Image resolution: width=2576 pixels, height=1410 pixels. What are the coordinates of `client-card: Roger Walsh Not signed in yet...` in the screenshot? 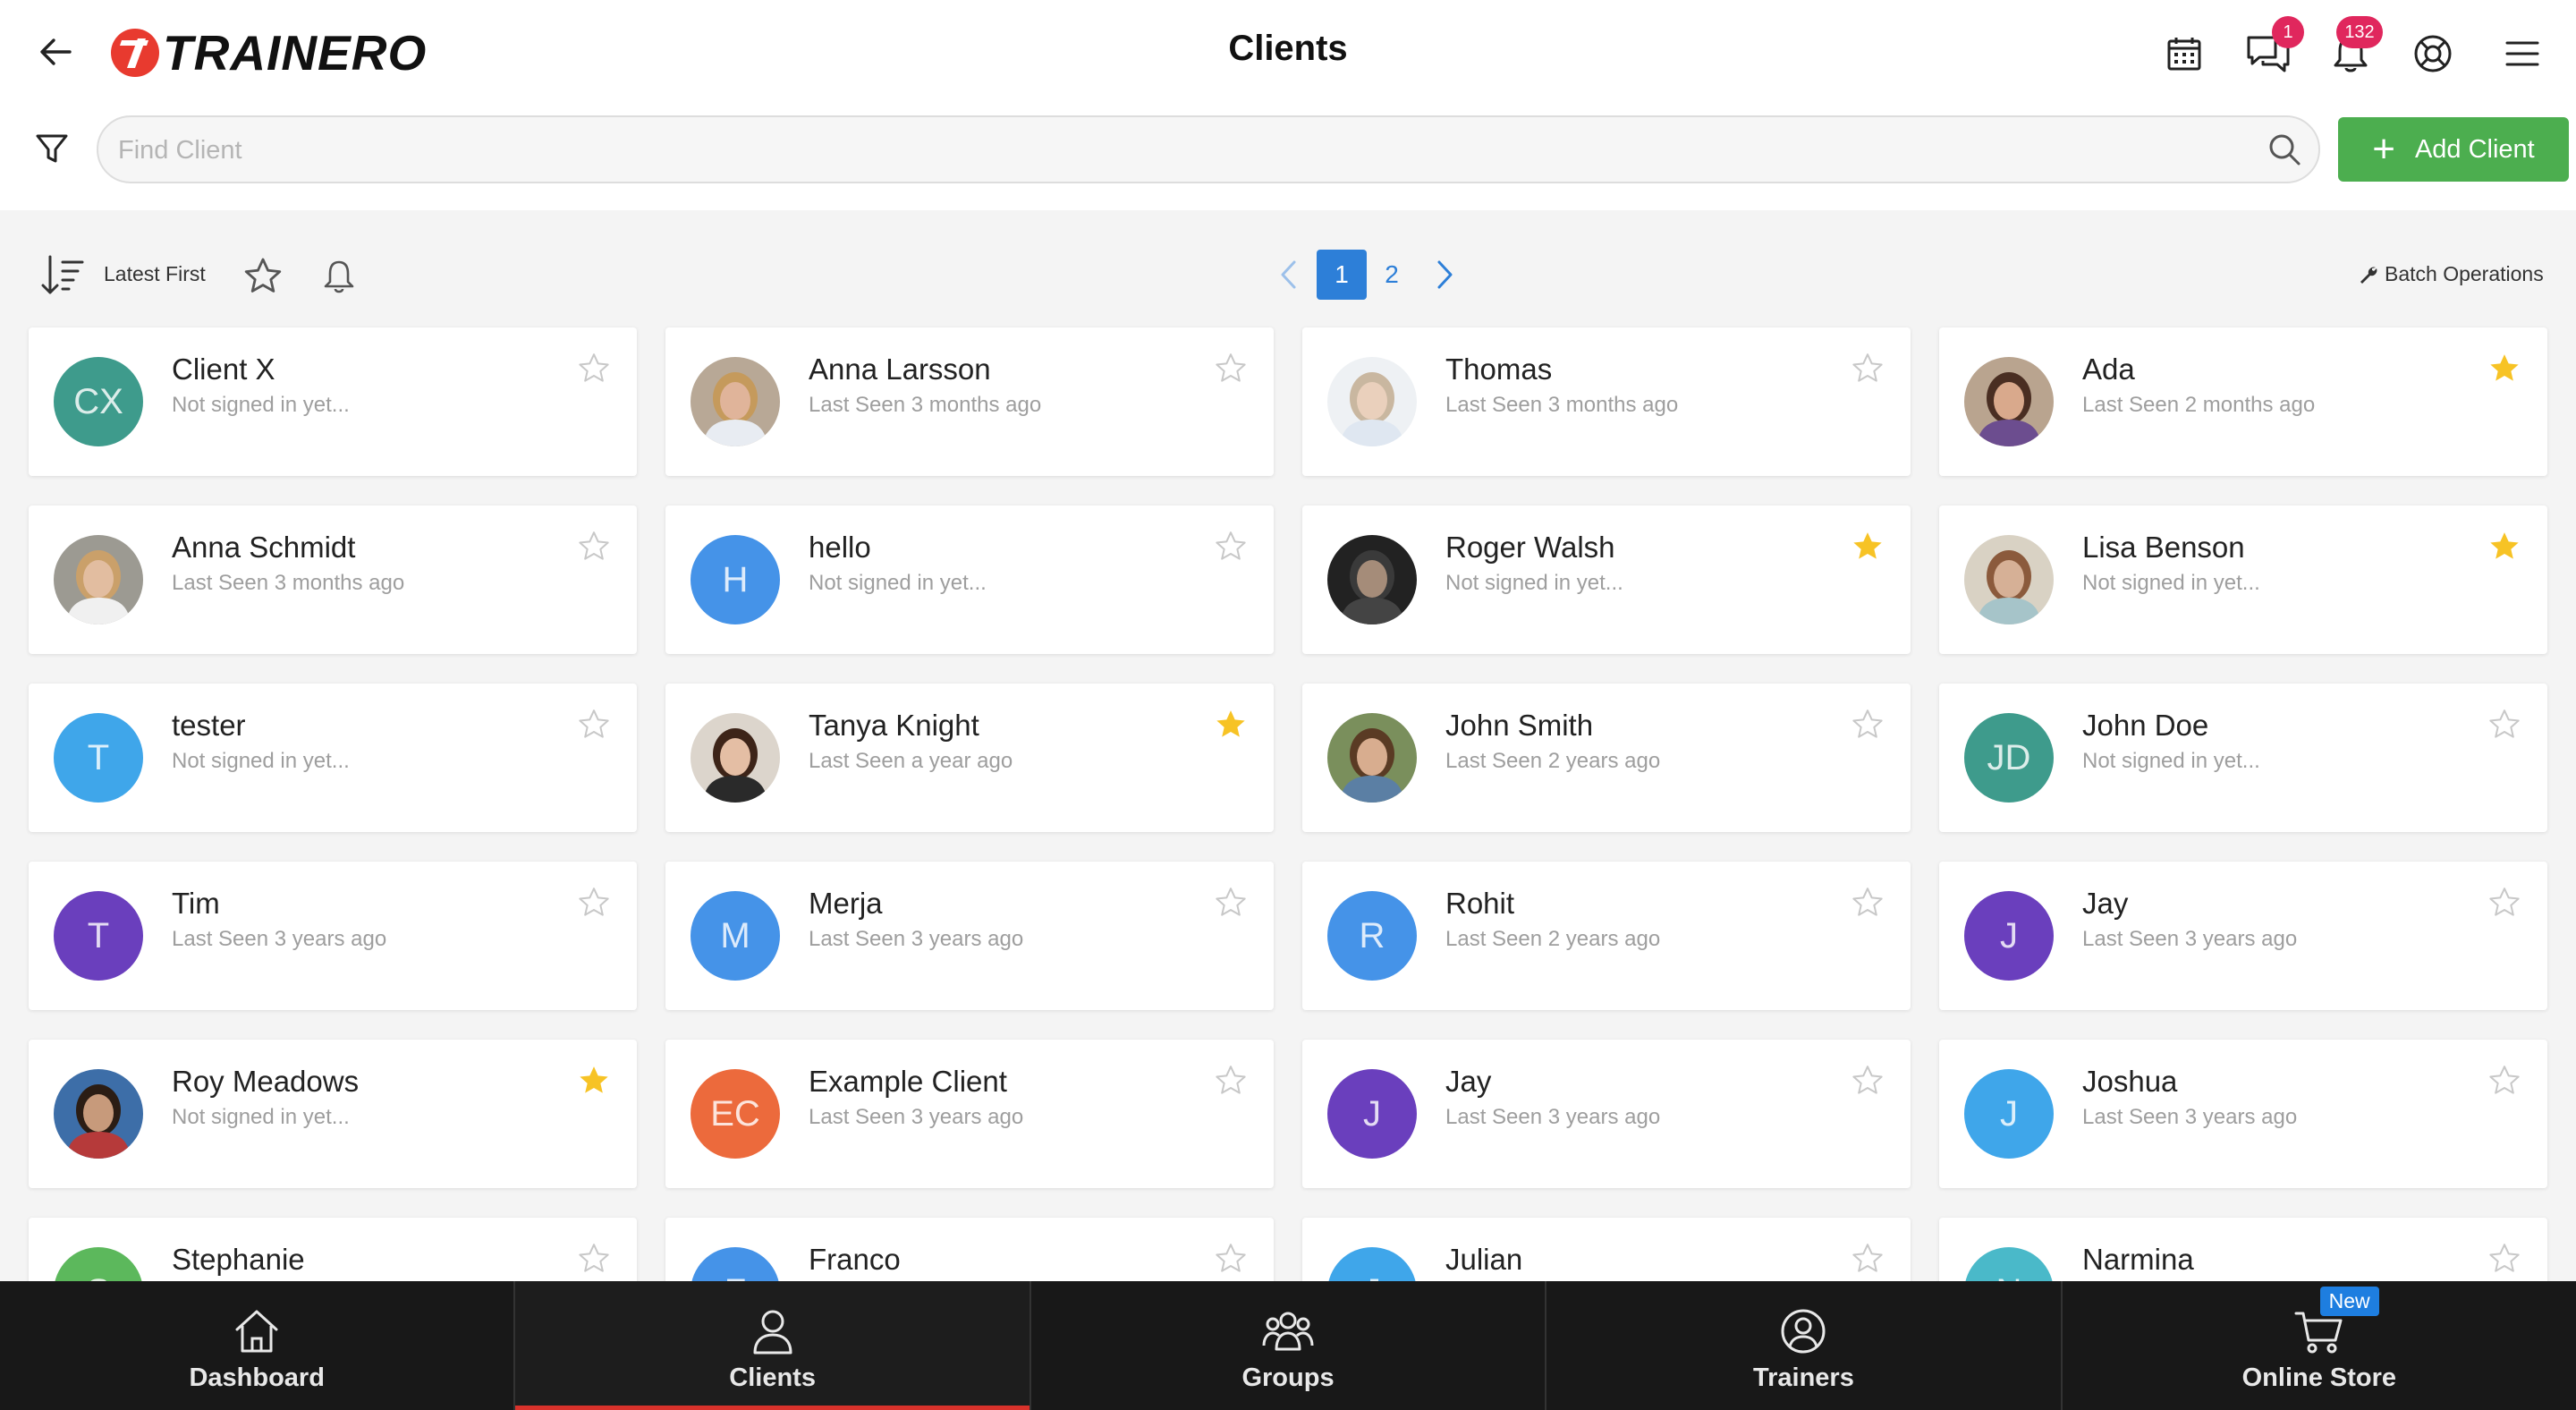 It's located at (1606, 580).